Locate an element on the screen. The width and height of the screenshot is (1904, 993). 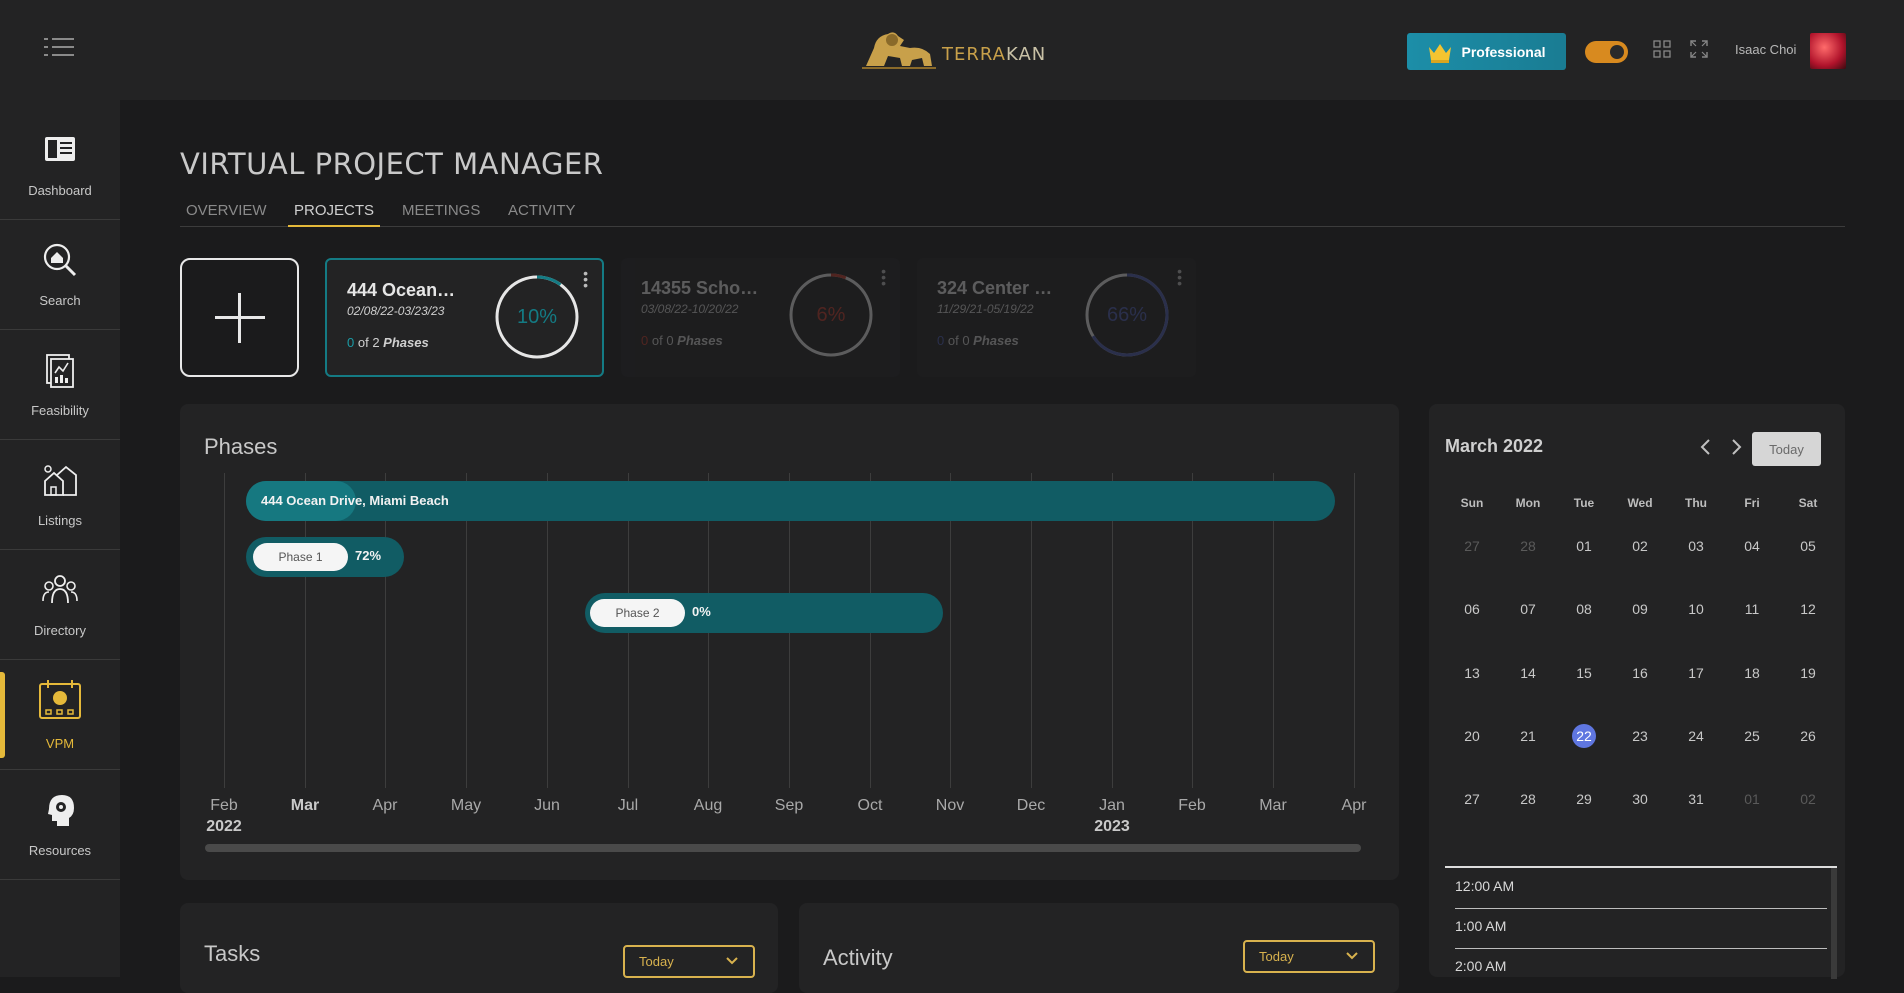
calendar-day: 04 is located at coordinates (1752, 546).